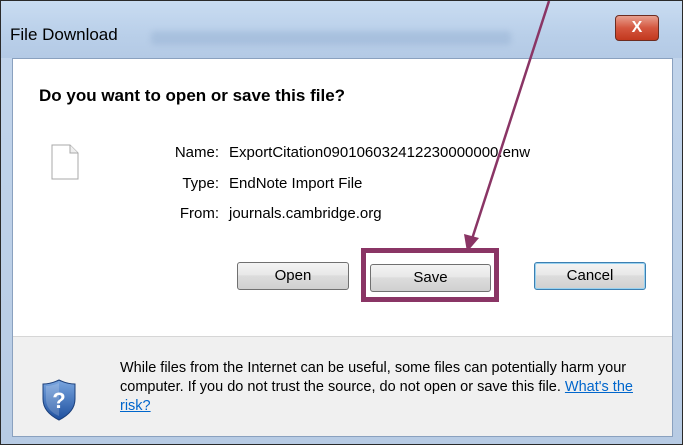 The width and height of the screenshot is (683, 446). I want to click on close-button: X, so click(637, 28).